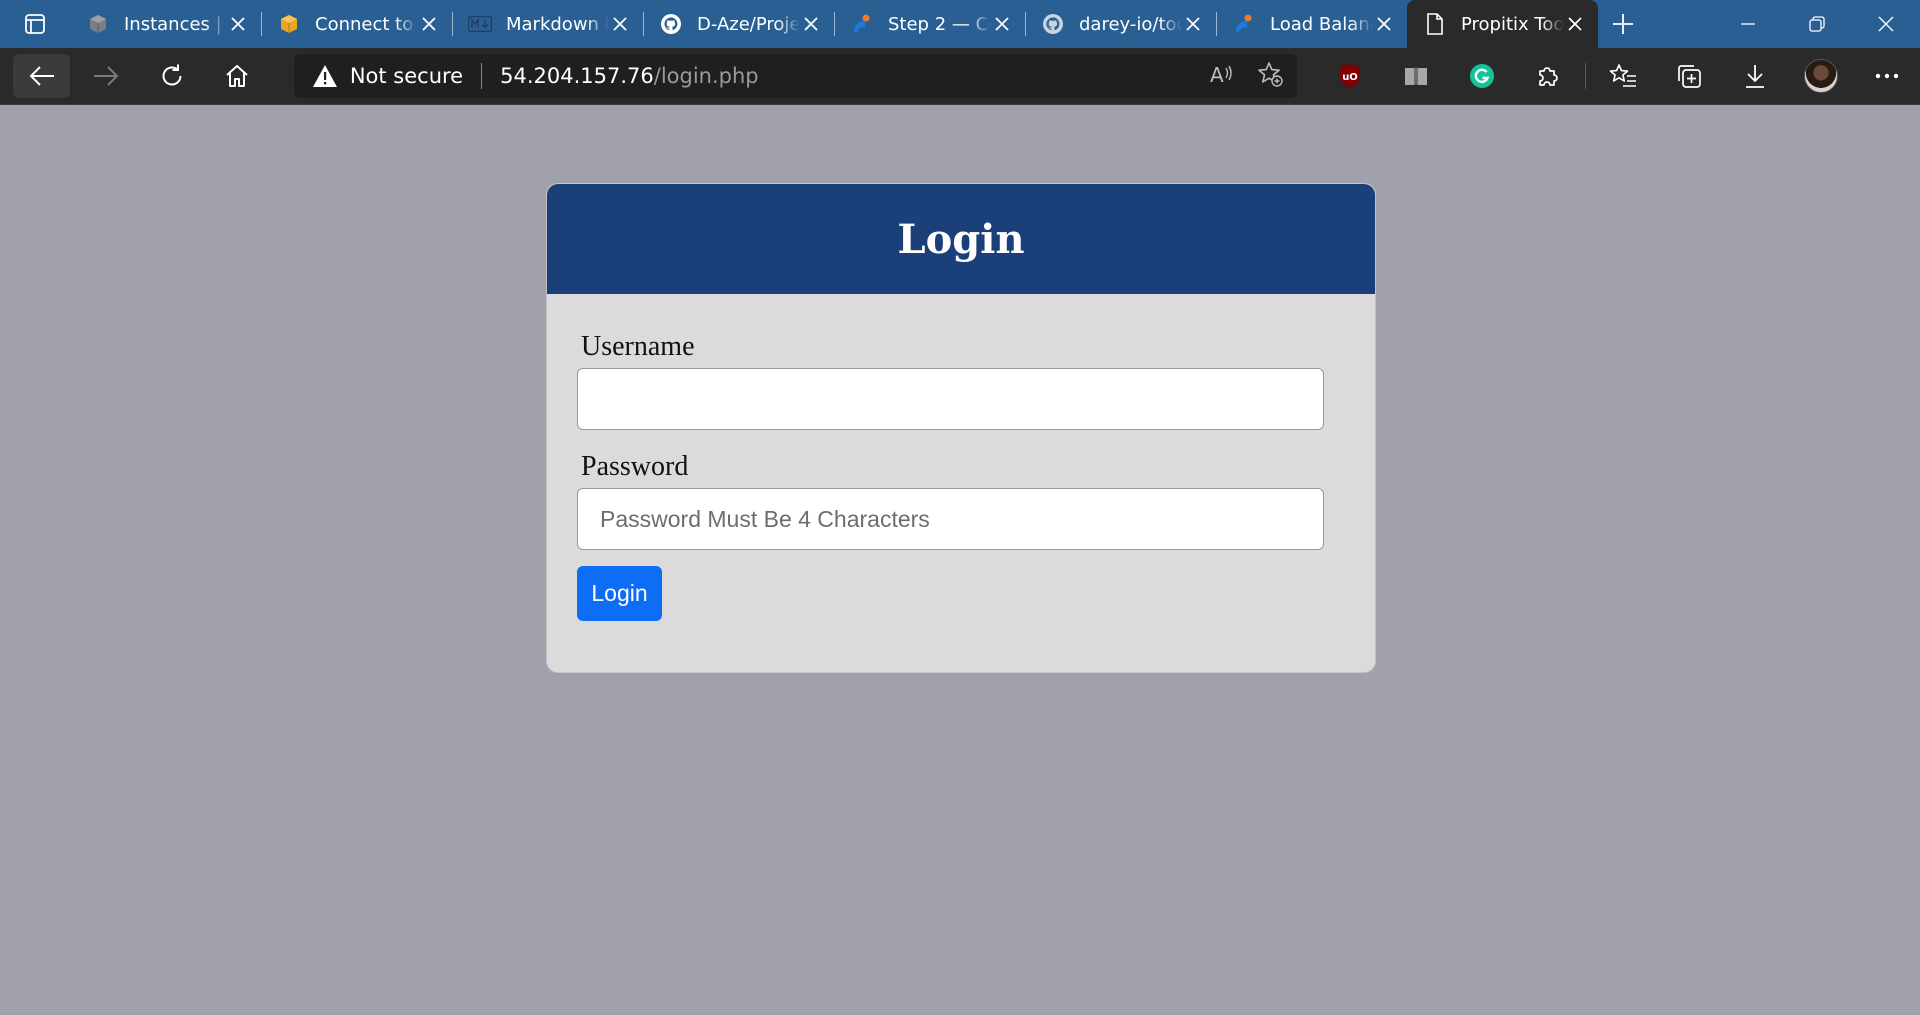  What do you see at coordinates (1435, 24) in the screenshot?
I see `page-icon` at bounding box center [1435, 24].